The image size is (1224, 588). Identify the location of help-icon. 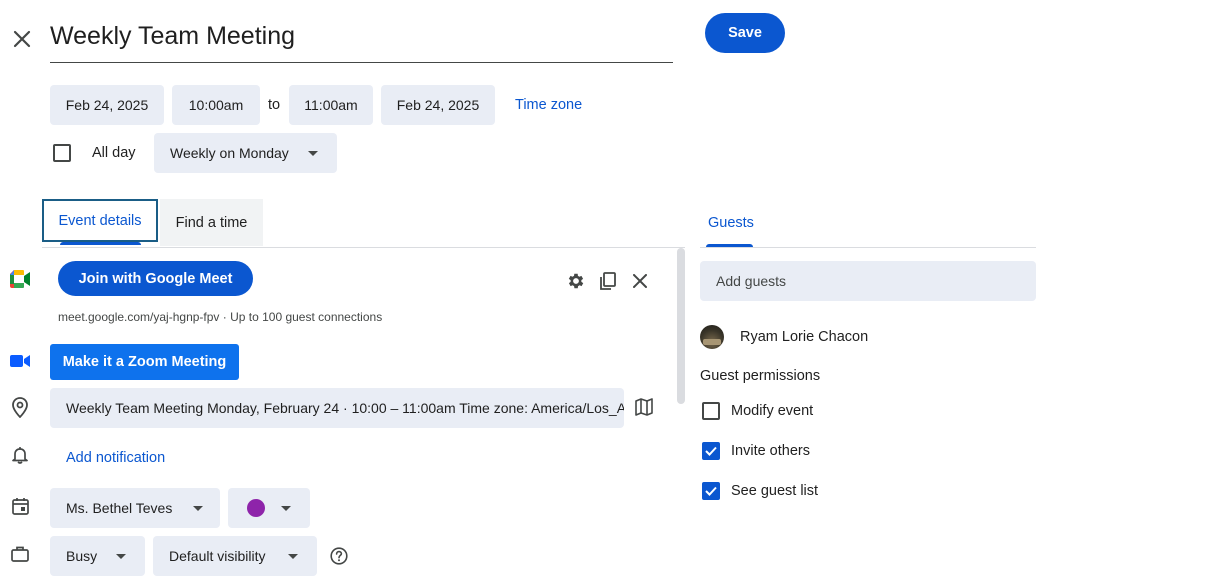
(339, 556).